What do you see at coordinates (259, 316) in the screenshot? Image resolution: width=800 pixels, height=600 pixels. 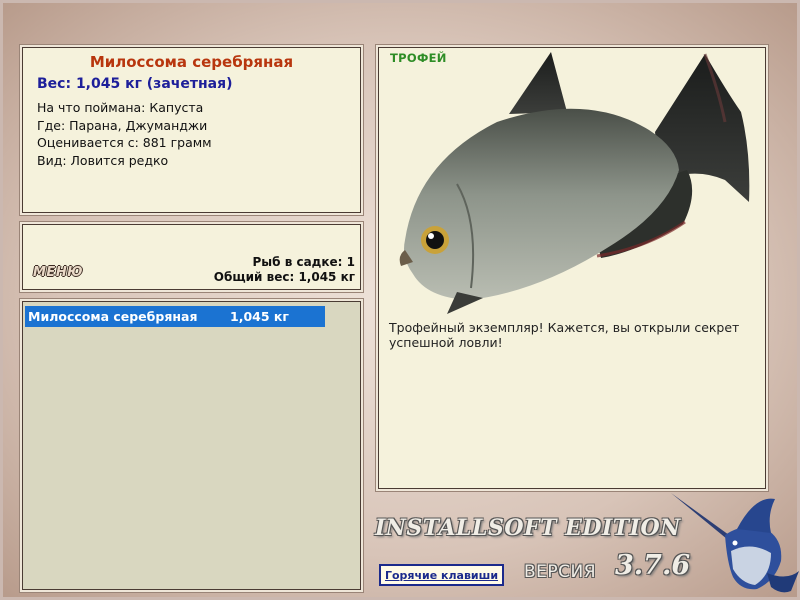 I see `list-item-weight: 1,045 кг` at bounding box center [259, 316].